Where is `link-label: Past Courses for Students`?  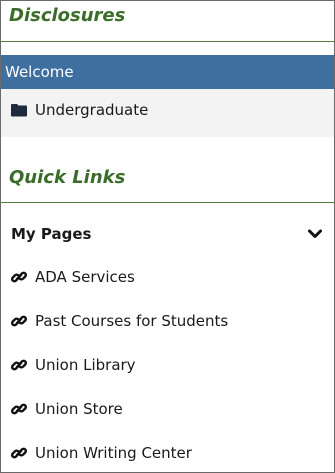
link-label: Past Courses for Students is located at coordinates (132, 321).